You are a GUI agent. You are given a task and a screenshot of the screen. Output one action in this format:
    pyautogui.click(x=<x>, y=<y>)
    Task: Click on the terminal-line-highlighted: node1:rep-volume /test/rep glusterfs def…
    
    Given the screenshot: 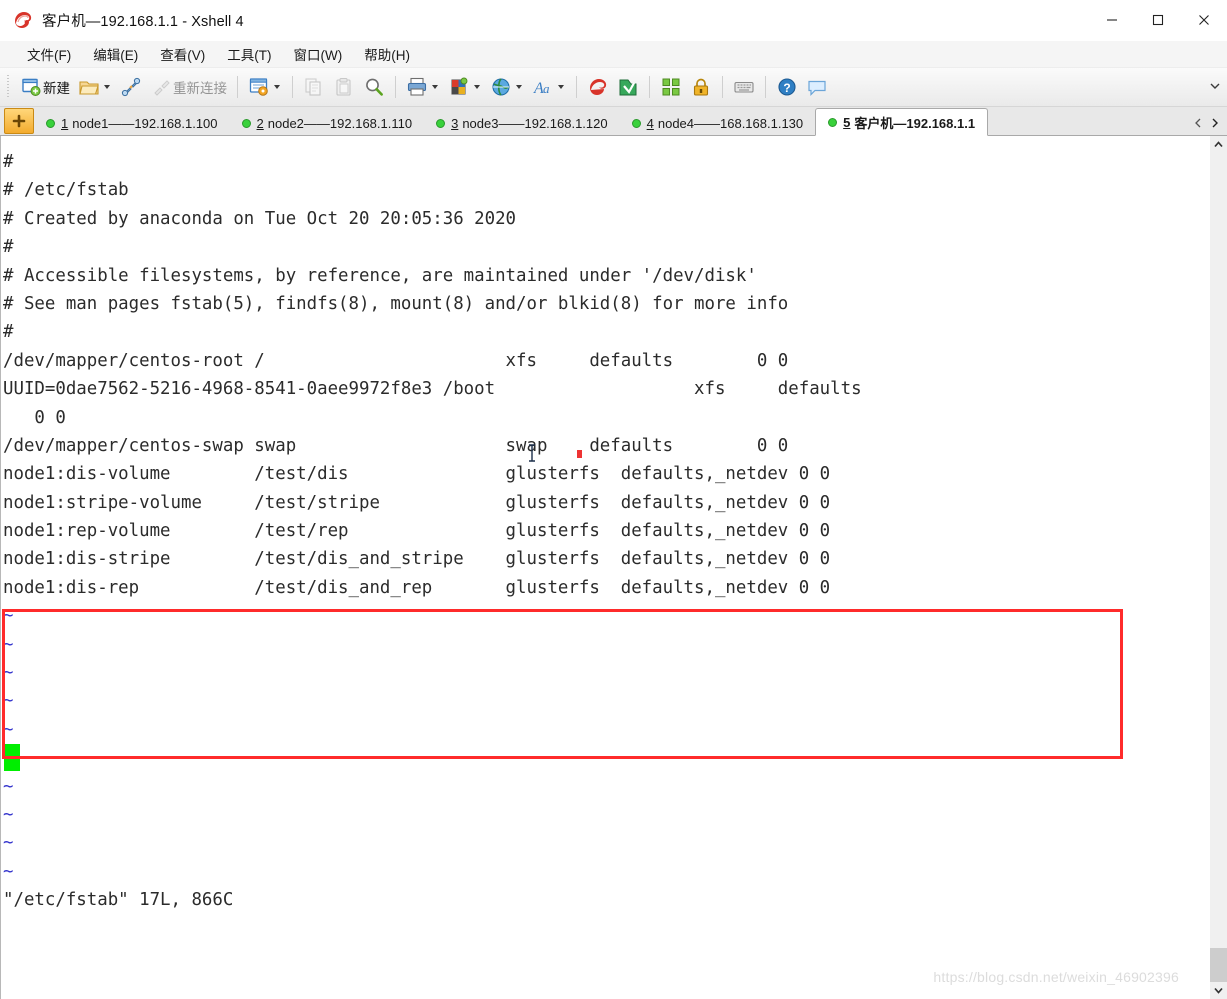 What is the action you would take?
    pyautogui.click(x=417, y=531)
    